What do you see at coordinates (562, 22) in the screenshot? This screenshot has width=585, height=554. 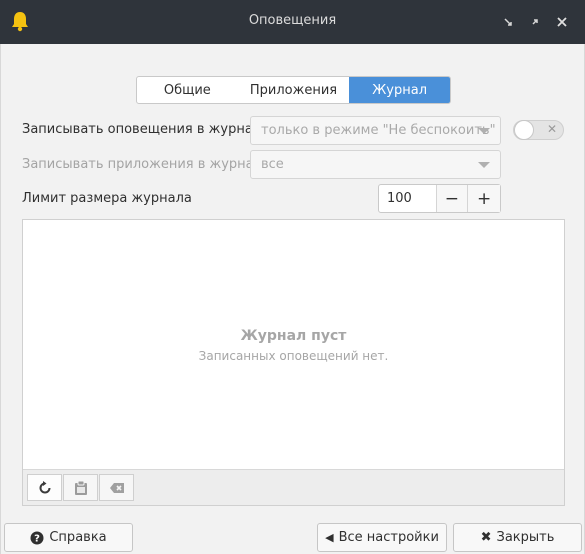 I see `close-icon` at bounding box center [562, 22].